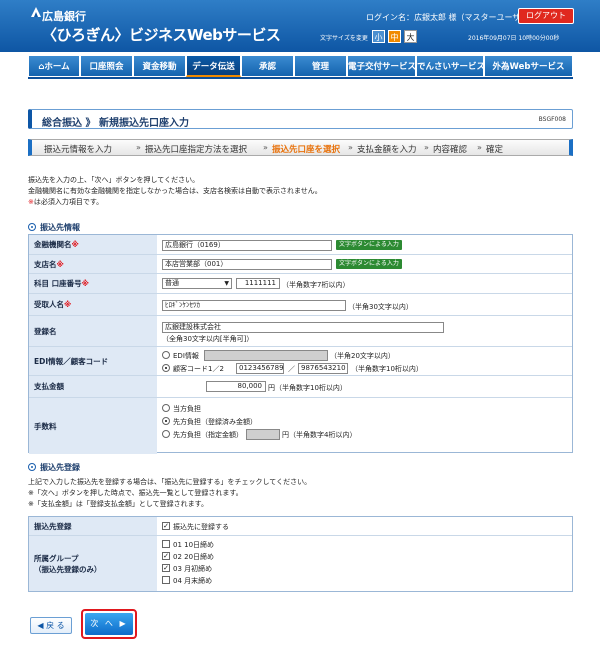 This screenshot has width=600, height=666. What do you see at coordinates (410, 36) in the screenshot?
I see `font-size-large-button: 大` at bounding box center [410, 36].